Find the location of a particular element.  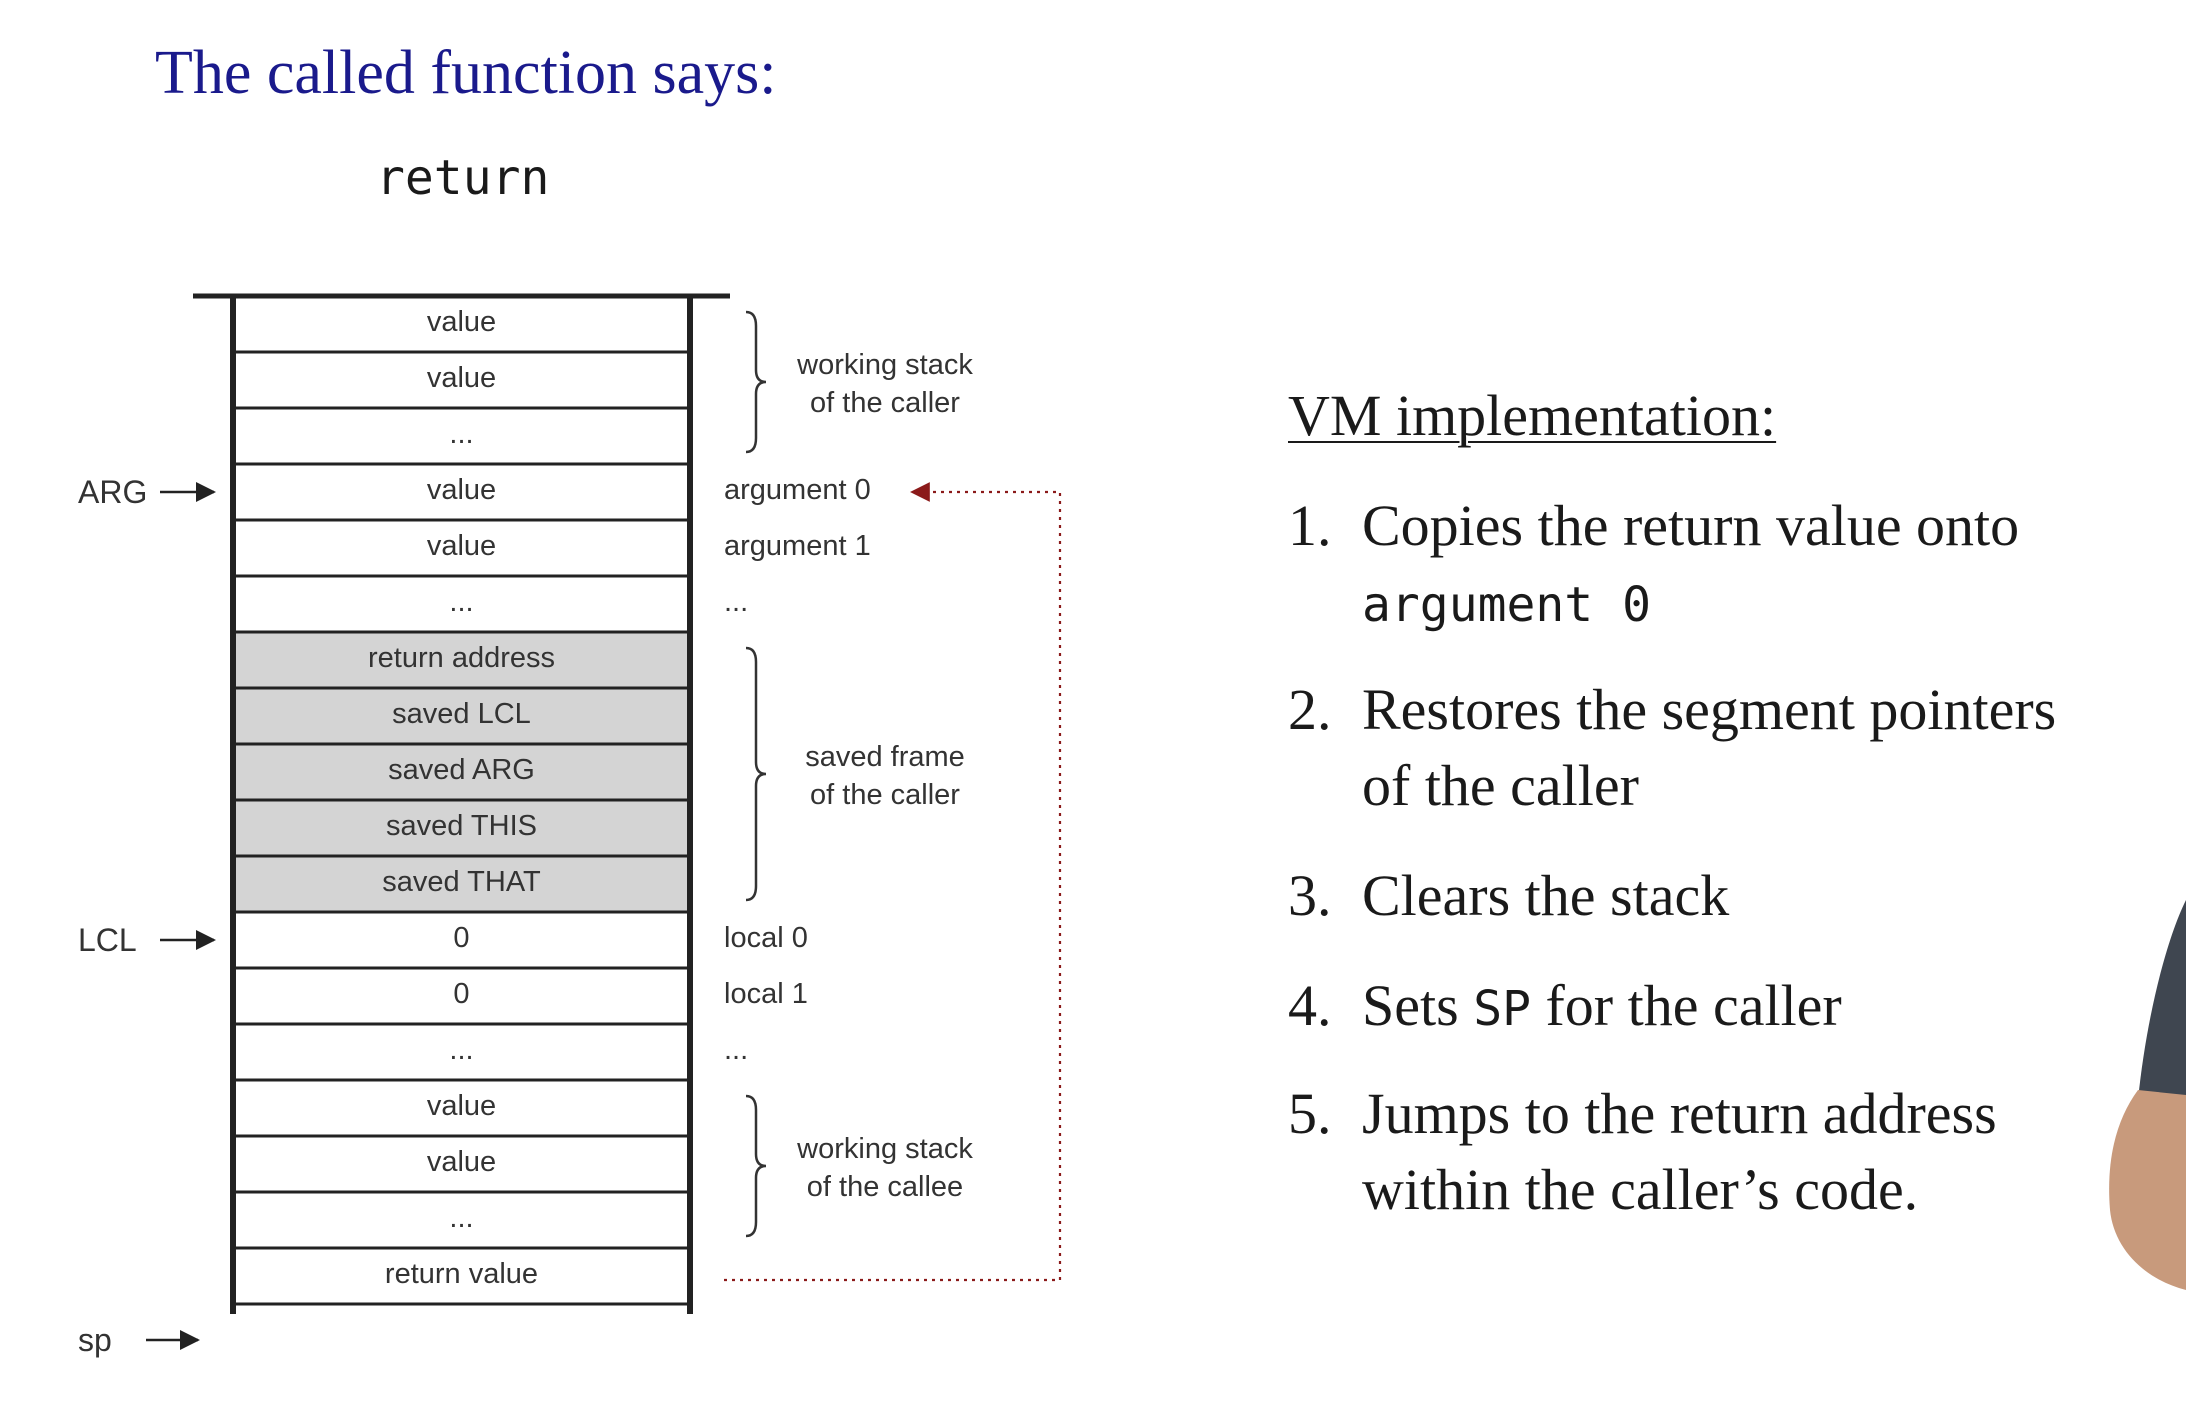

stack-cell-label: return value is located at coordinates (461, 1274).